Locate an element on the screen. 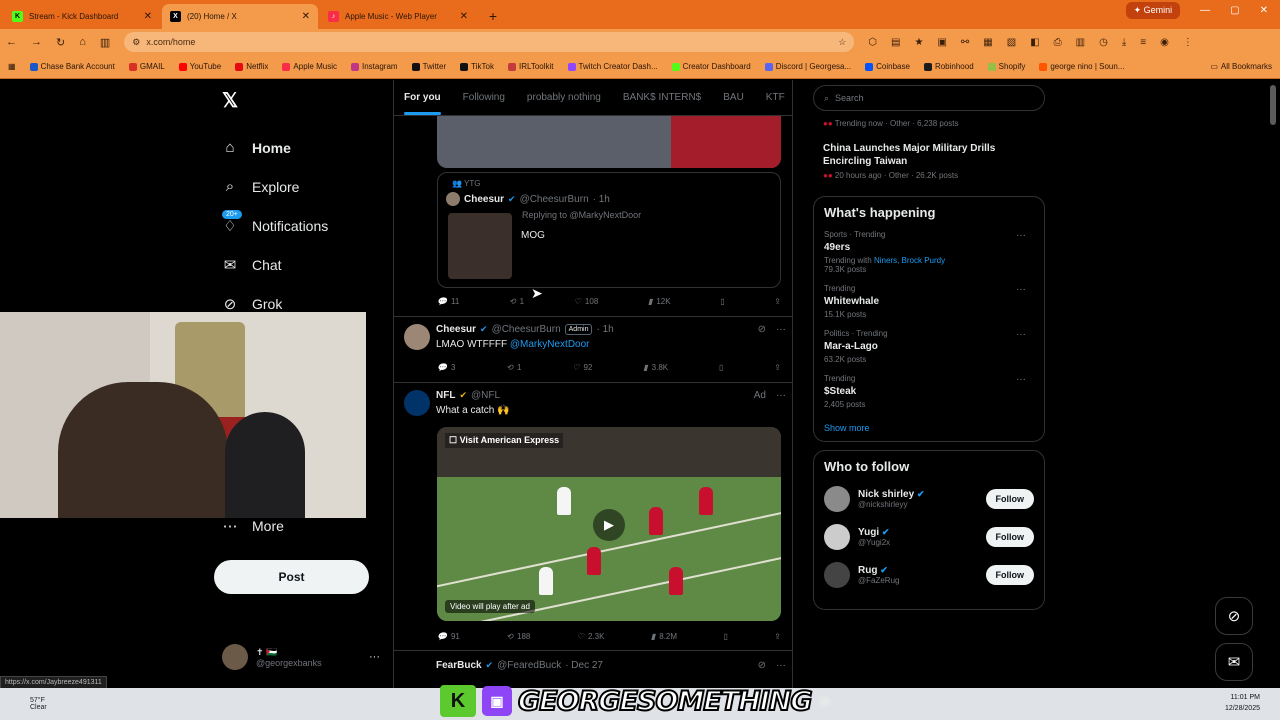 This screenshot has height=720, width=1280. messages-float-icon: ✉ is located at coordinates (1234, 662).